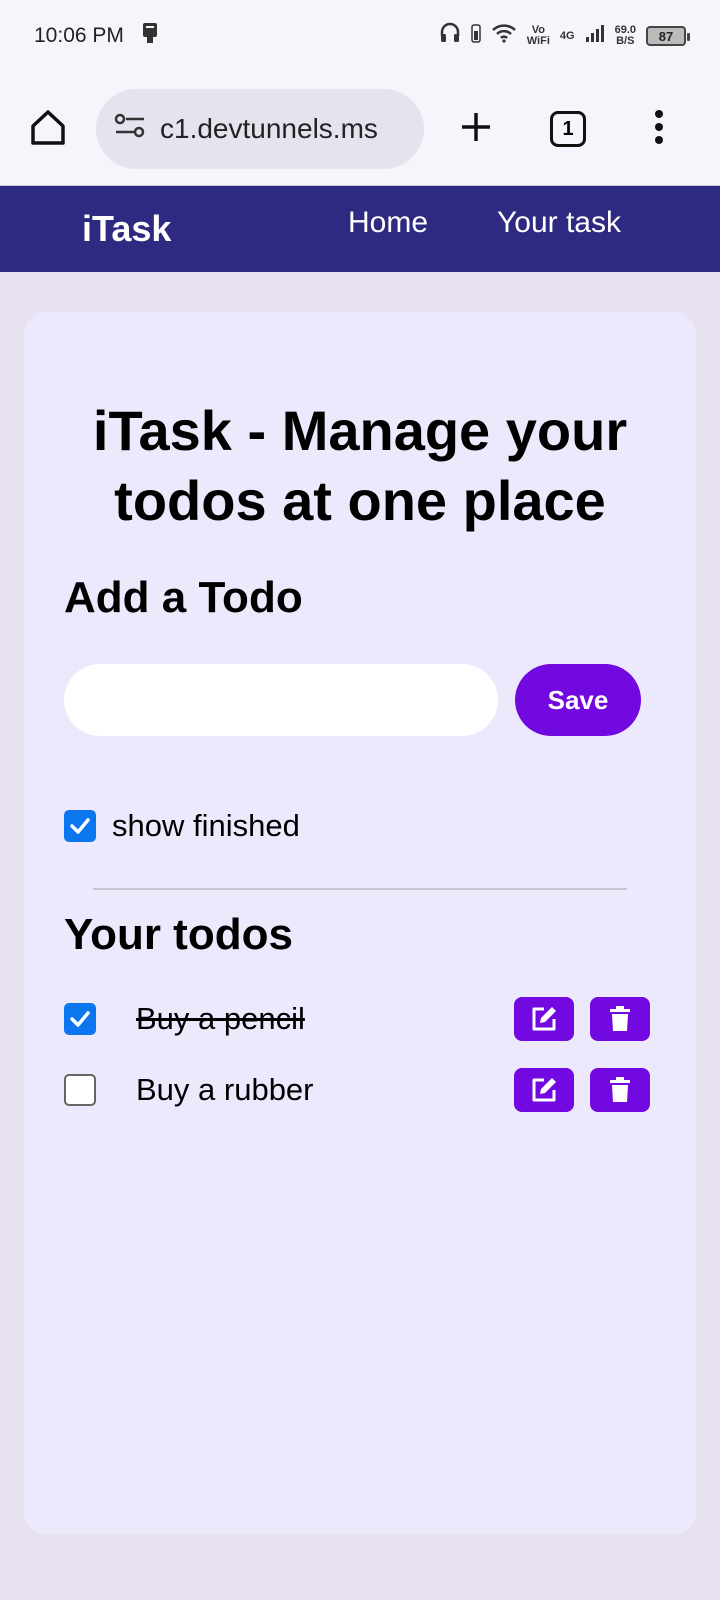  What do you see at coordinates (225, 1089) in the screenshot?
I see `todo-text: Buy a rubber` at bounding box center [225, 1089].